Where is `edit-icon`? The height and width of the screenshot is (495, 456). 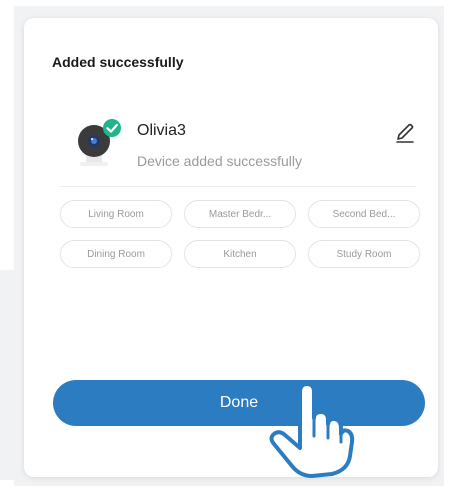 edit-icon is located at coordinates (405, 133).